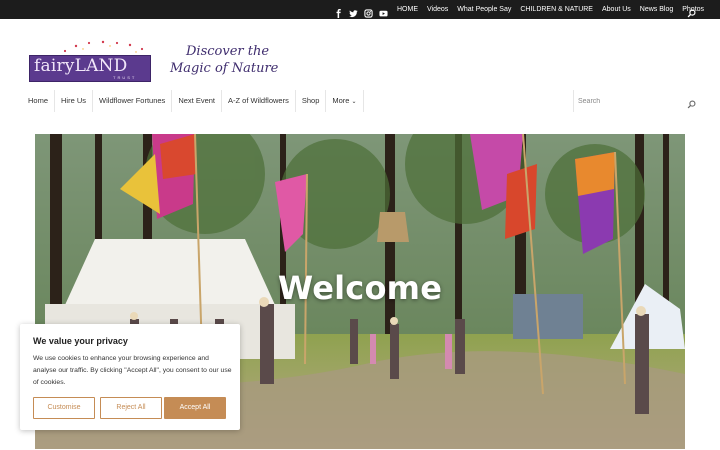  Describe the element at coordinates (125, 77) in the screenshot. I see `logo-subtitle: TRUST` at that location.